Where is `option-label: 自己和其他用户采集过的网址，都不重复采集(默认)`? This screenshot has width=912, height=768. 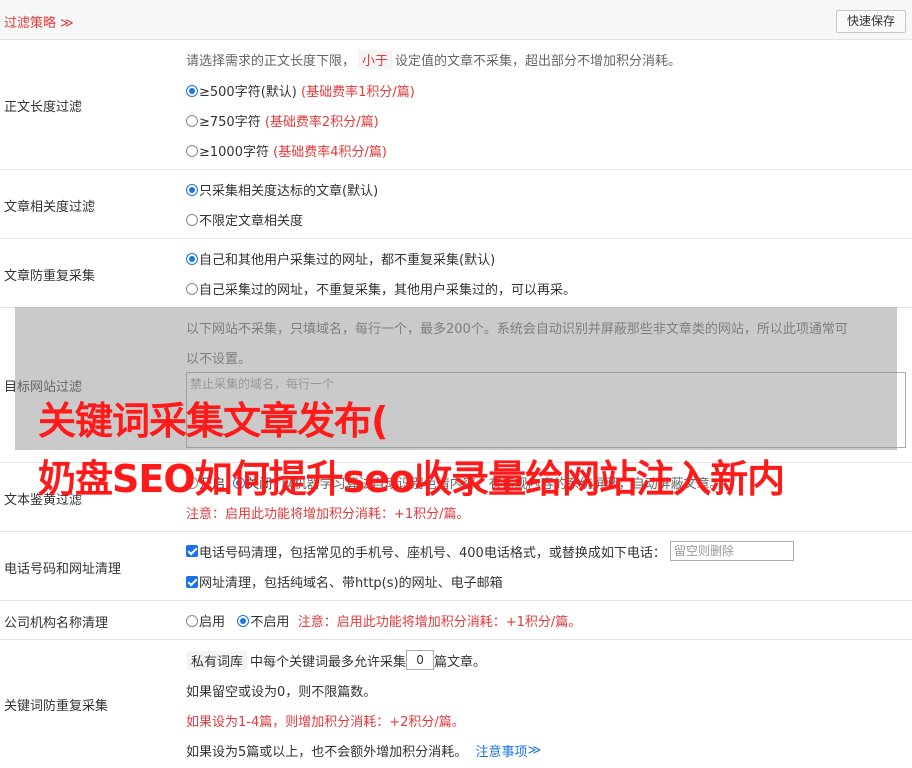 option-label: 自己和其他用户采集过的网址，都不重复采集(默认) is located at coordinates (347, 260).